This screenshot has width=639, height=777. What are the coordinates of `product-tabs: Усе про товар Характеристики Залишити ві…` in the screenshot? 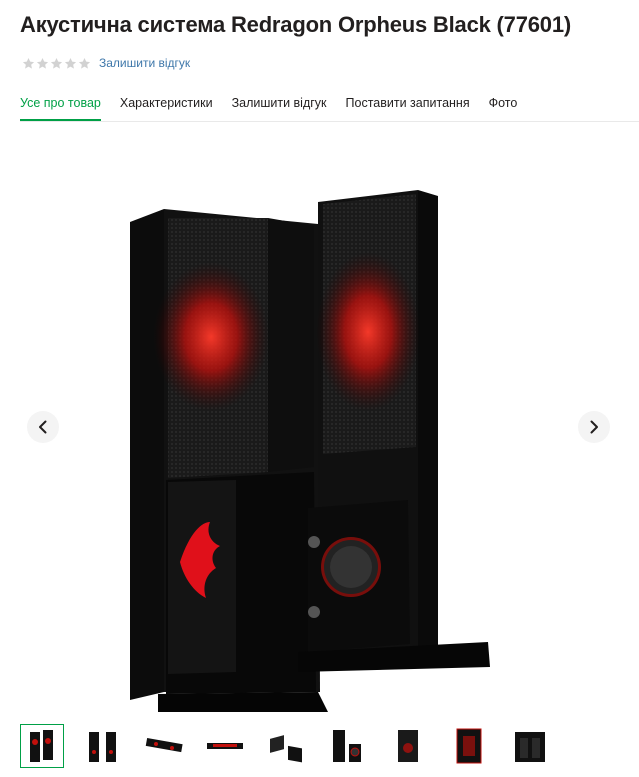 It's located at (329, 106).